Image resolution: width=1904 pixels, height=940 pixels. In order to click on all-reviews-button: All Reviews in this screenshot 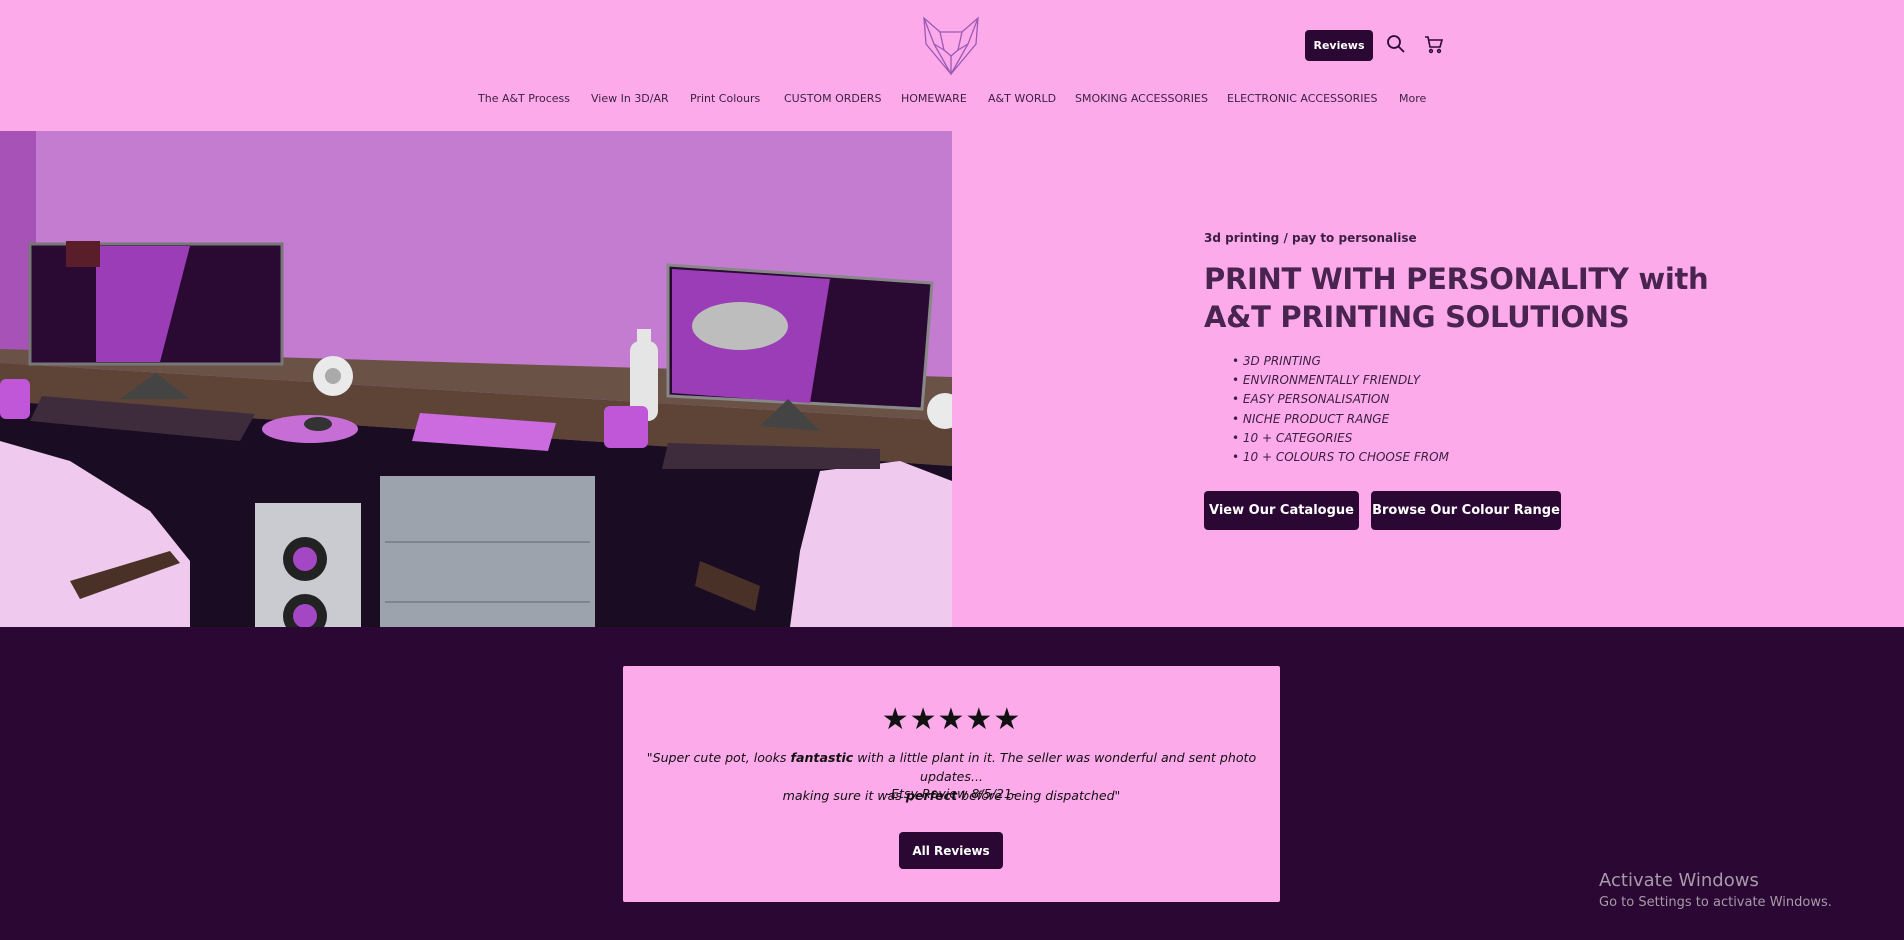, I will do `click(951, 850)`.